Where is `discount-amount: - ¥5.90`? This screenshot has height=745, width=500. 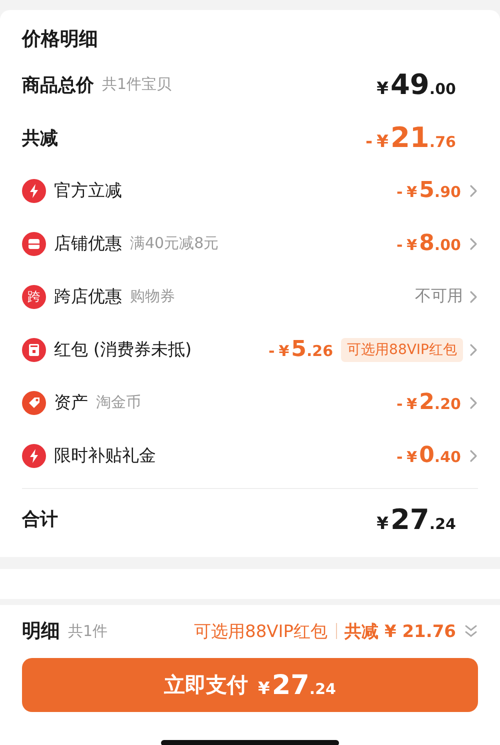
discount-amount: - ¥5.90 is located at coordinates (428, 190).